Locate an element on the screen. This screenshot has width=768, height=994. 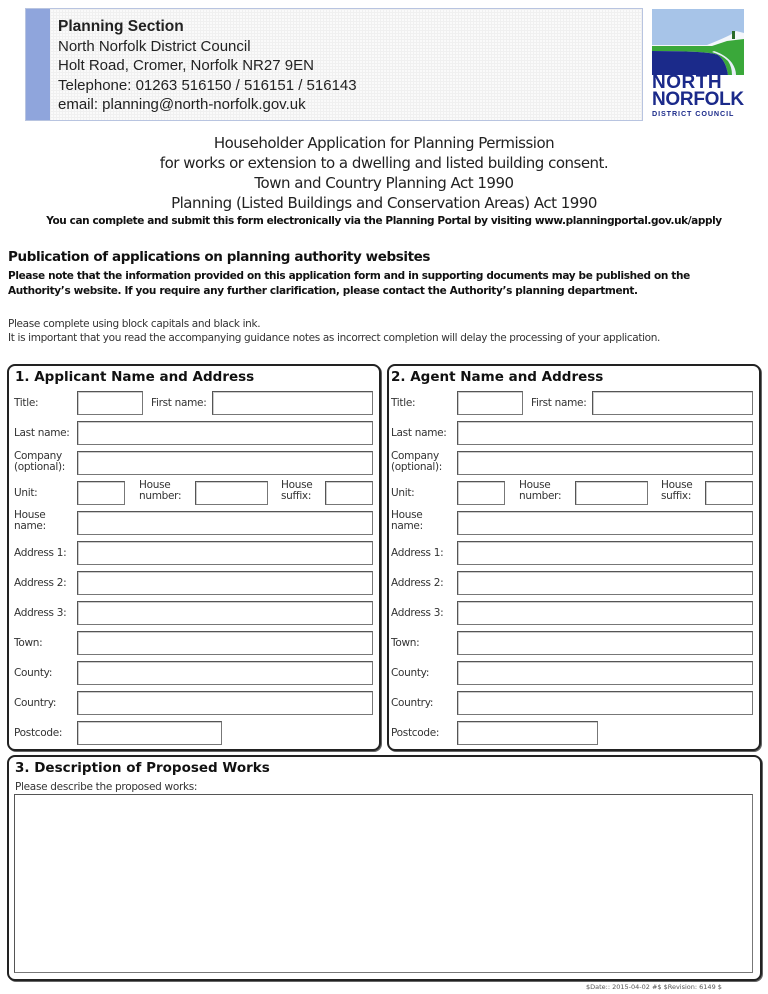
agent-house-suffix-field is located at coordinates (729, 493).